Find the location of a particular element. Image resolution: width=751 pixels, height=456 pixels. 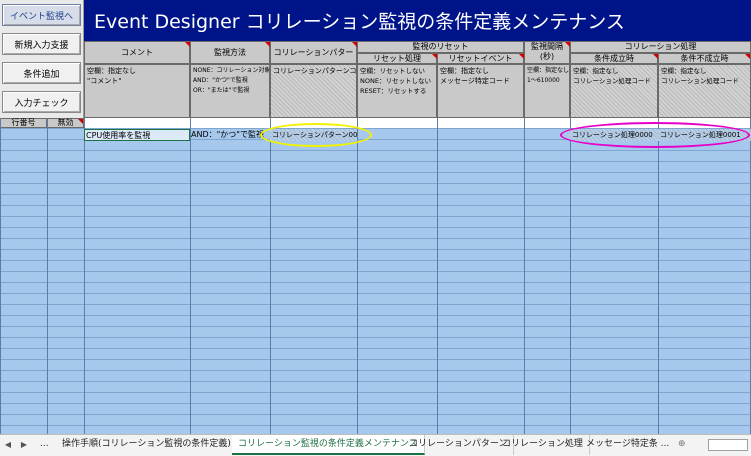

header-proc-group: コリレーション処理 is located at coordinates (660, 47).